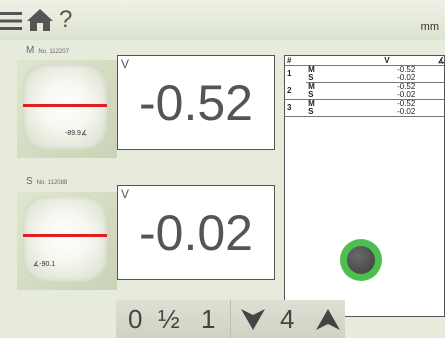  I want to click on sensor-s-angle: ∡-90.1, so click(44, 264).